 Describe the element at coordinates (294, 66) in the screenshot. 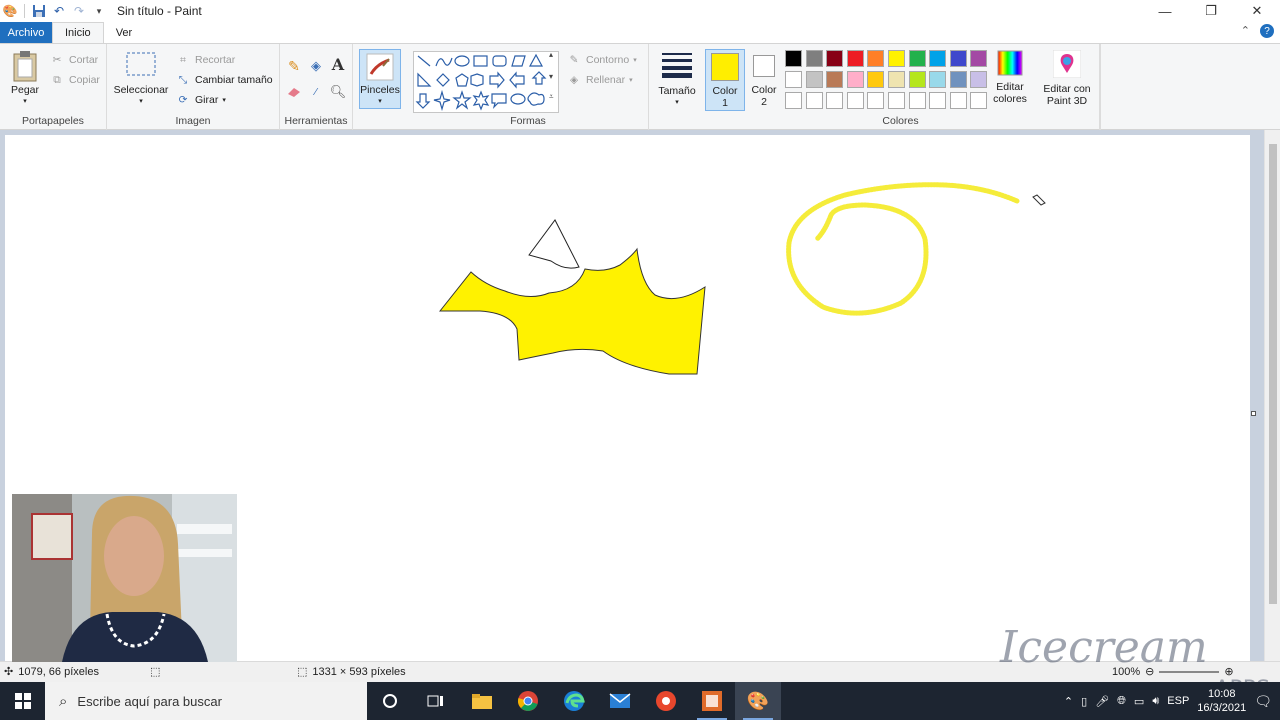

I see `pencil-tool: ✎` at that location.